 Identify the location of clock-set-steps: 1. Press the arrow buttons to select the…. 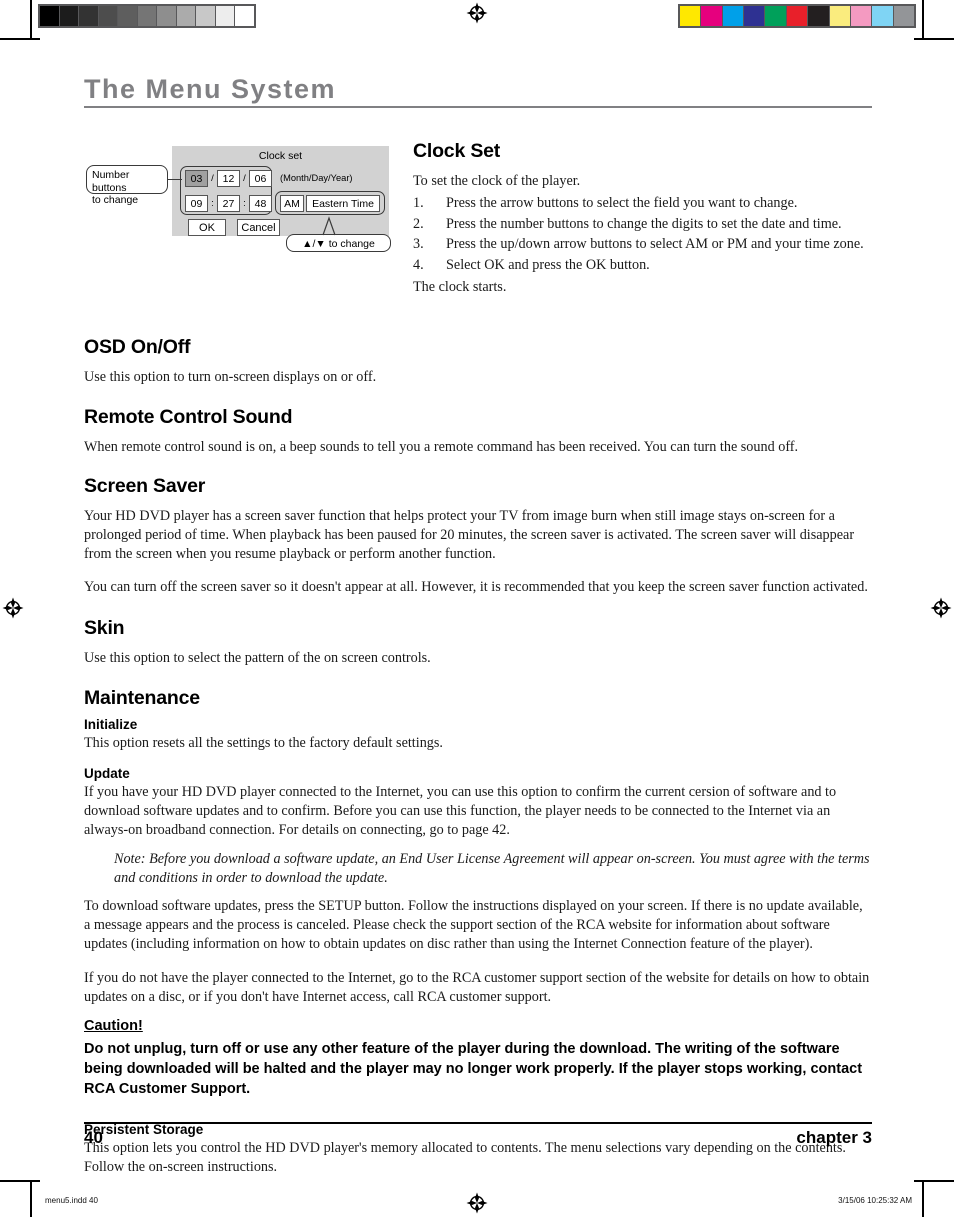
(642, 234).